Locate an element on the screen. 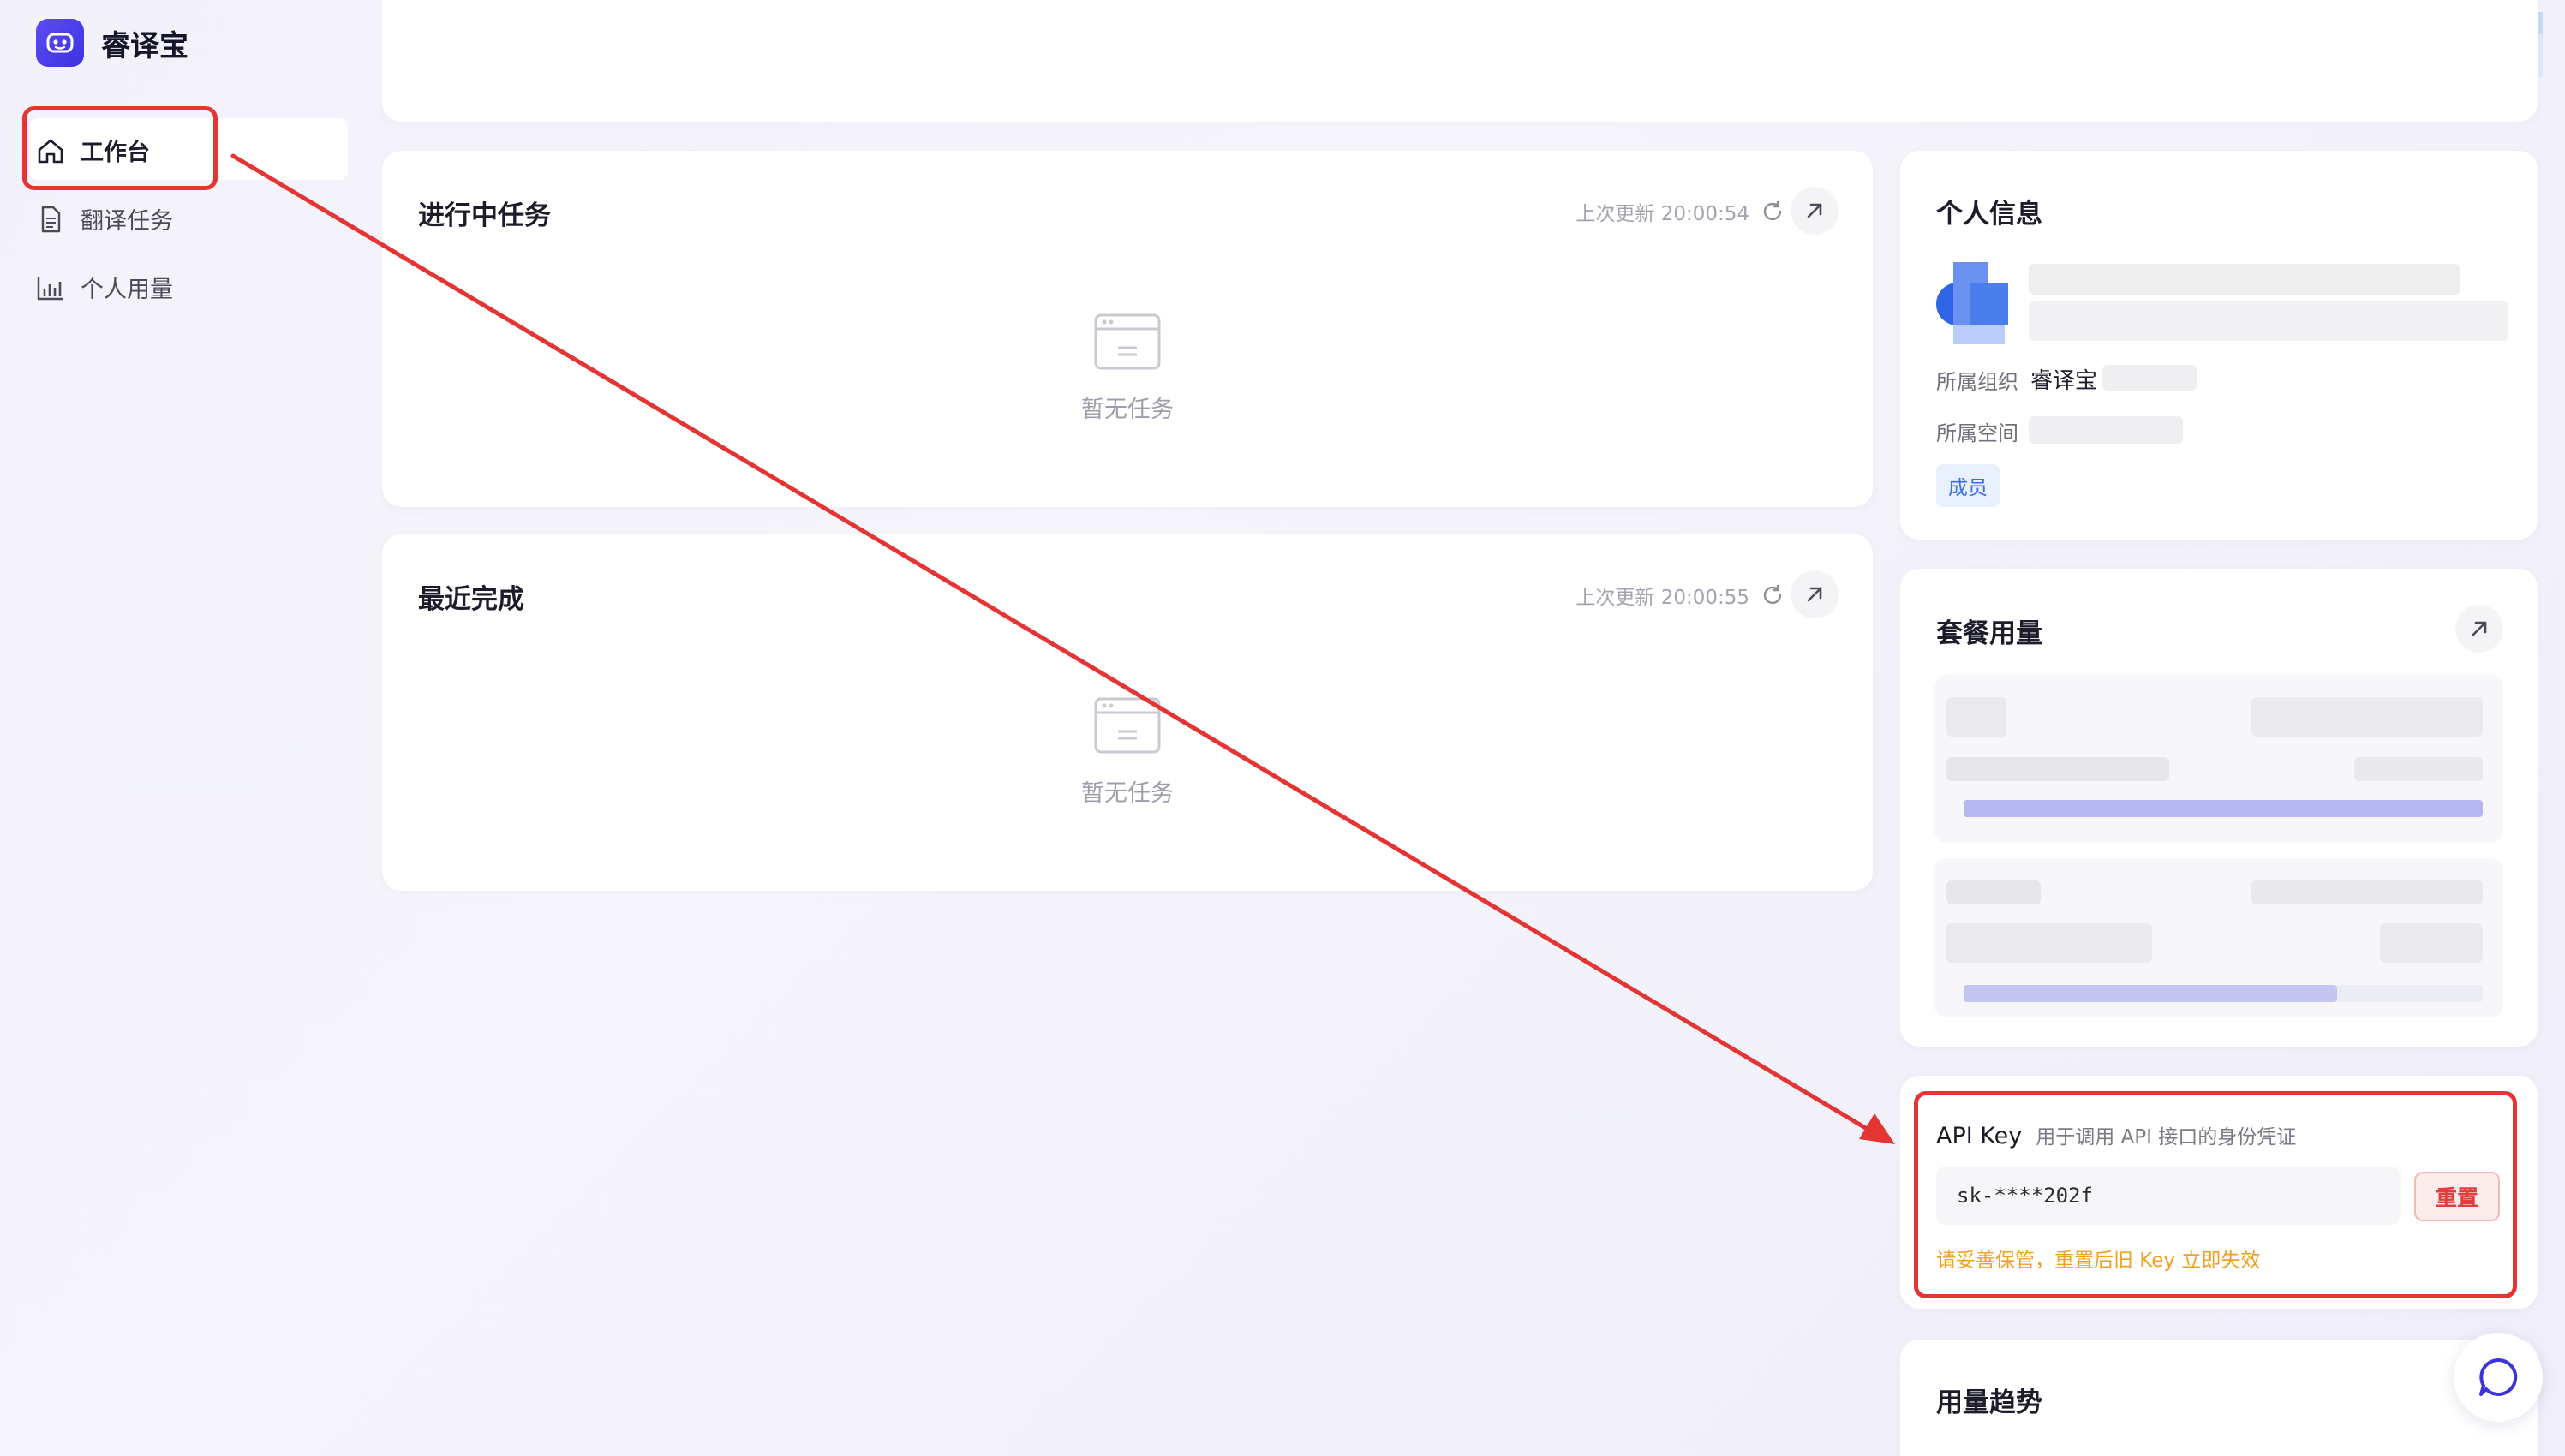  redacted-org-suffix is located at coordinates (2149, 378).